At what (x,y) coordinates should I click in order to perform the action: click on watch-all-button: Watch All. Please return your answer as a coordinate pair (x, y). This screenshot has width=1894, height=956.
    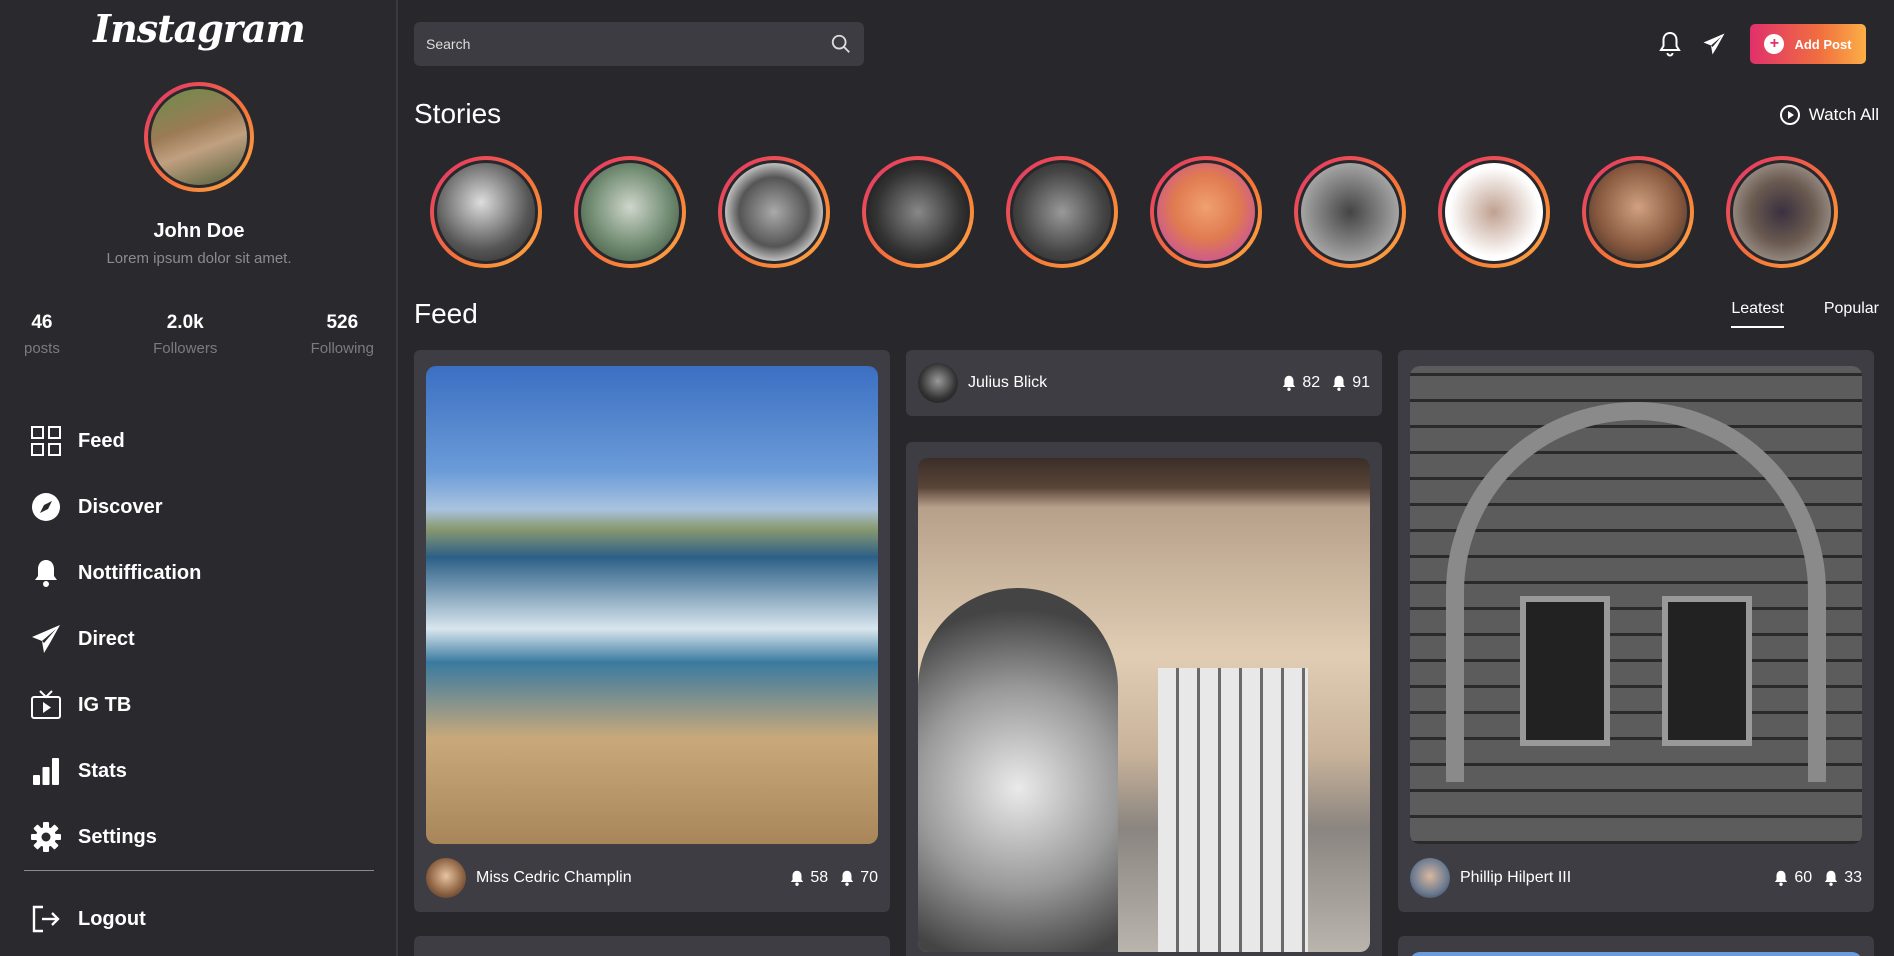
    Looking at the image, I should click on (1829, 115).